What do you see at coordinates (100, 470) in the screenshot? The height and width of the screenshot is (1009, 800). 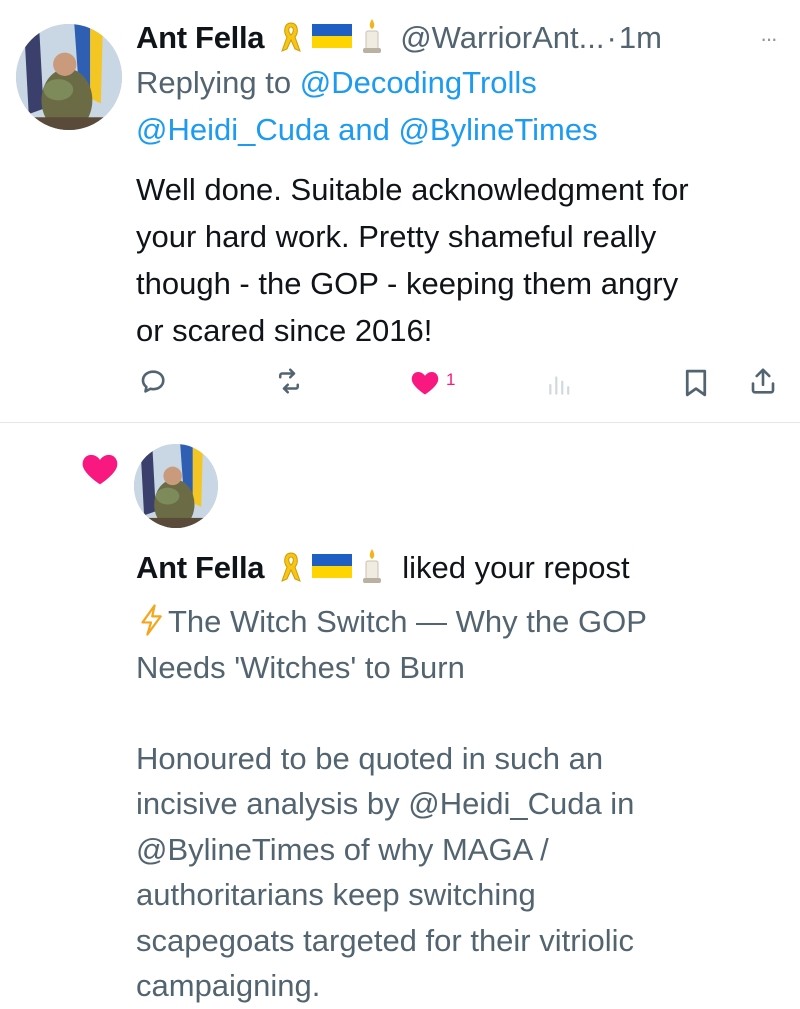 I see `heart-icon` at bounding box center [100, 470].